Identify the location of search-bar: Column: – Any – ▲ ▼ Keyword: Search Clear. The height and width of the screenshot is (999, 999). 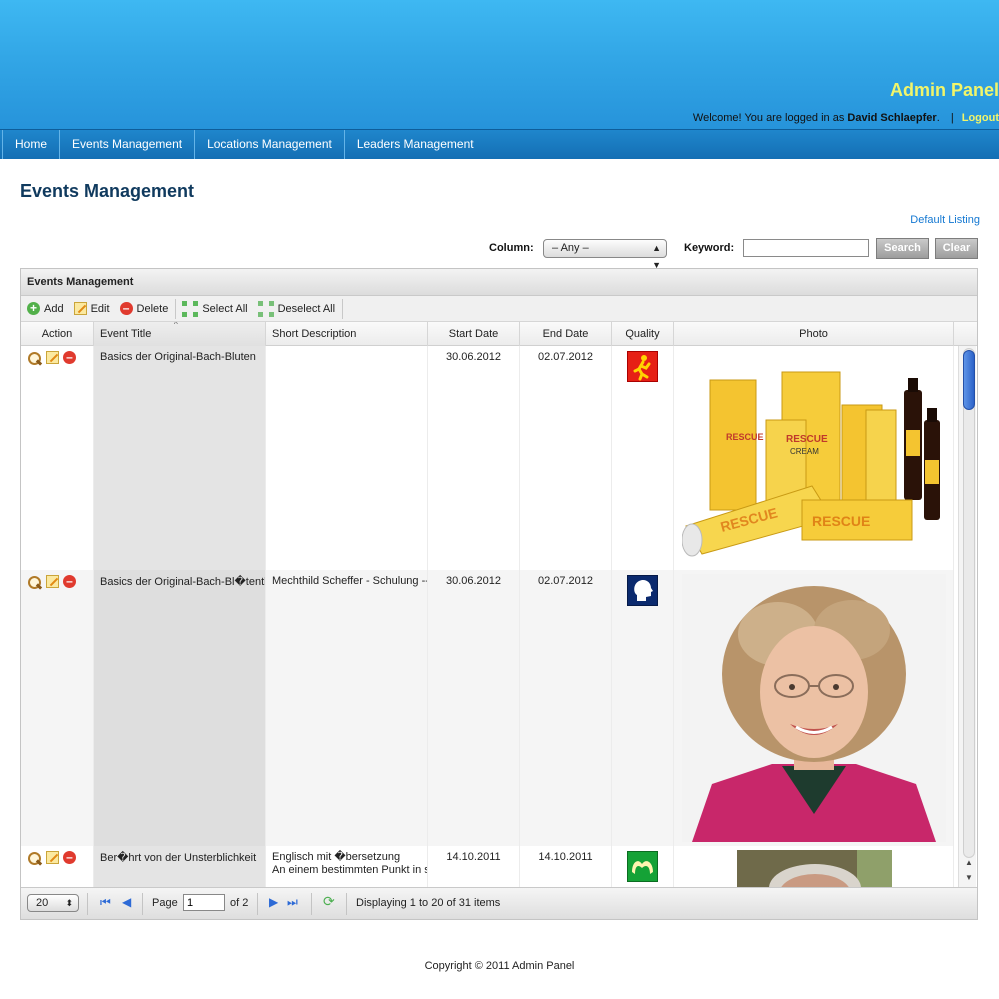
(499, 254).